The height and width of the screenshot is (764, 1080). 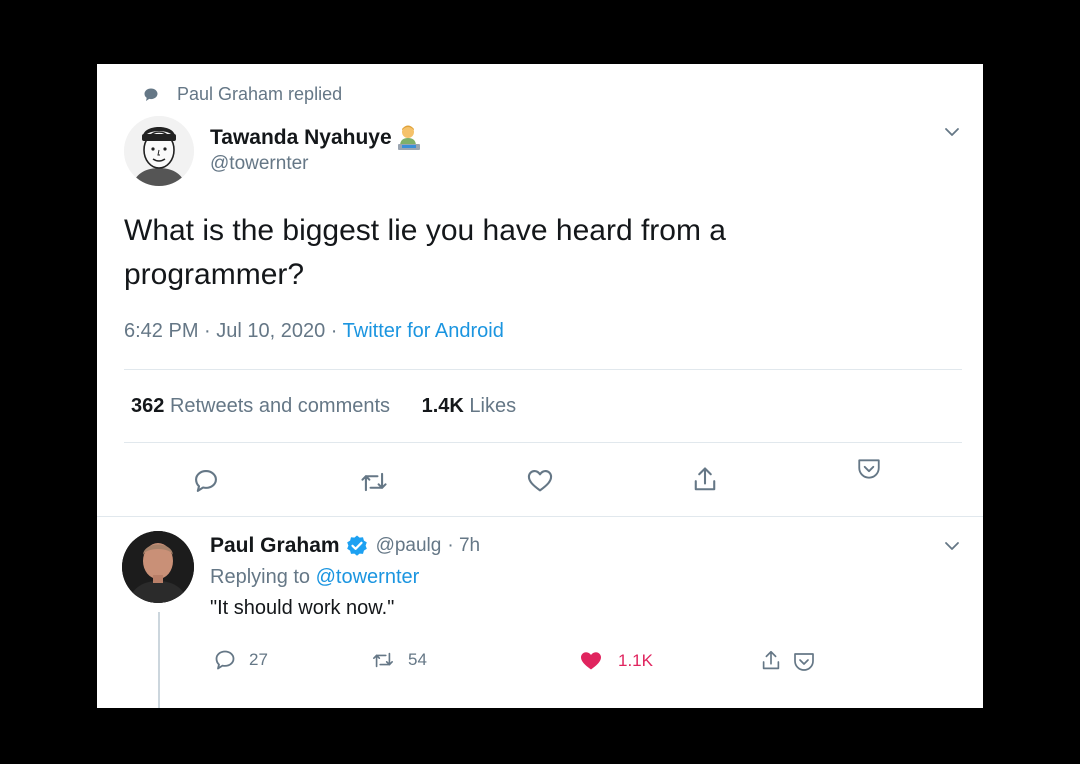 I want to click on tweet-source: Twitter for Android, so click(x=423, y=331).